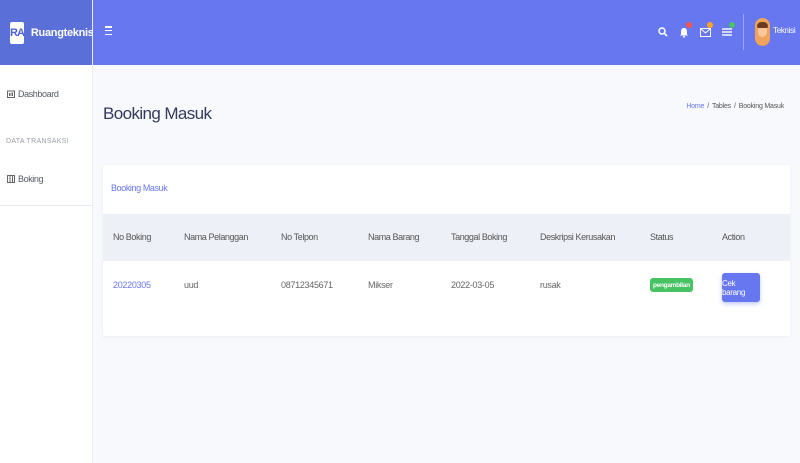  Describe the element at coordinates (31, 179) in the screenshot. I see `sidebar-item-label: Boking` at that location.